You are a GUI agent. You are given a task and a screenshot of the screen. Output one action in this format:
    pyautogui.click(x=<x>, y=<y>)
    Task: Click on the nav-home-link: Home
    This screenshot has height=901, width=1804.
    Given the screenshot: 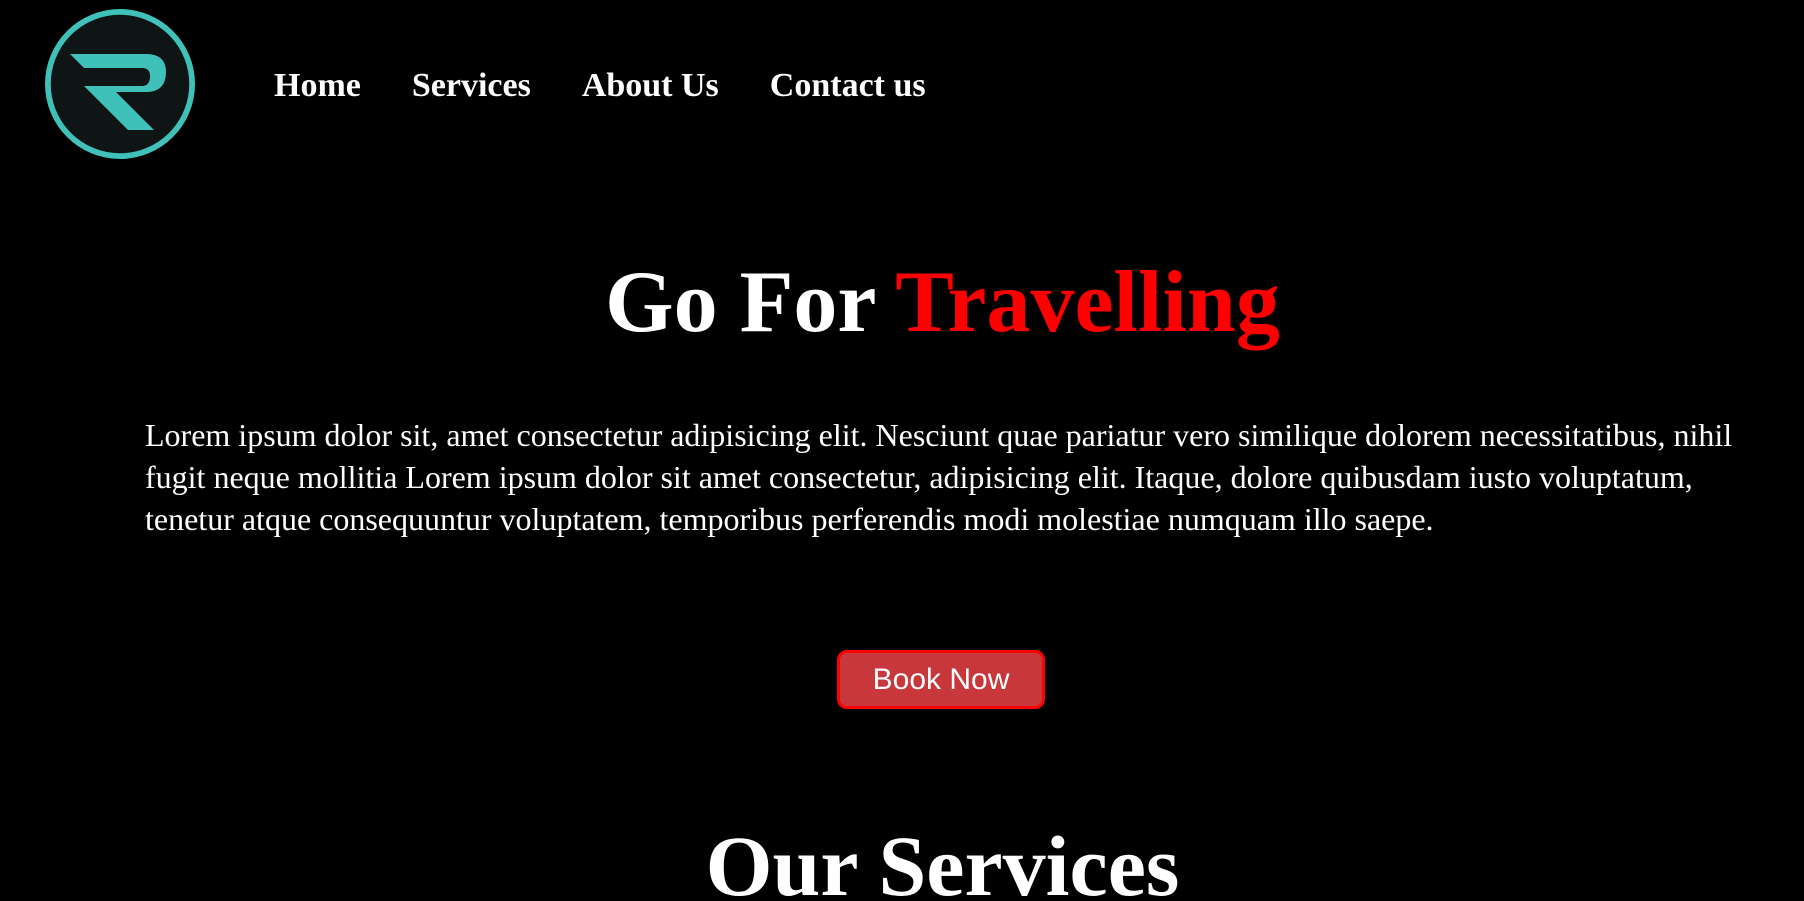 What is the action you would take?
    pyautogui.click(x=317, y=86)
    